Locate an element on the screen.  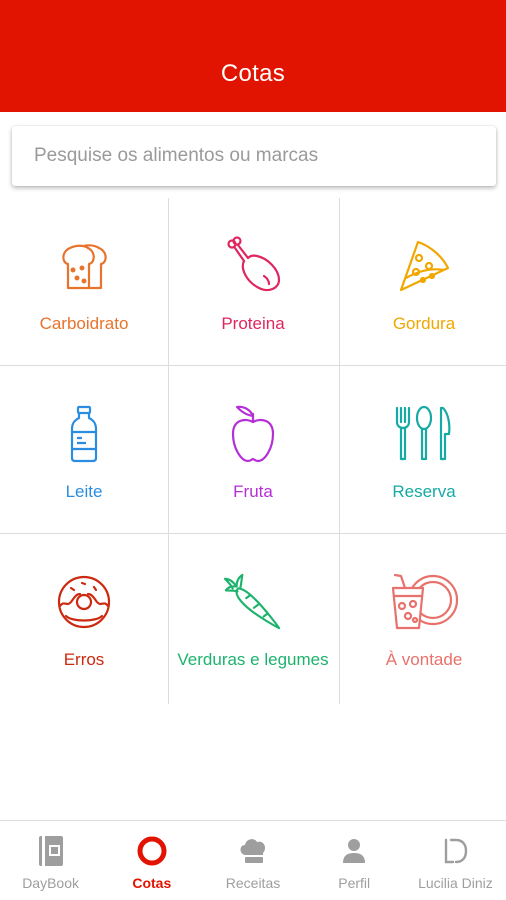
category-label: Fruta is located at coordinates (253, 491).